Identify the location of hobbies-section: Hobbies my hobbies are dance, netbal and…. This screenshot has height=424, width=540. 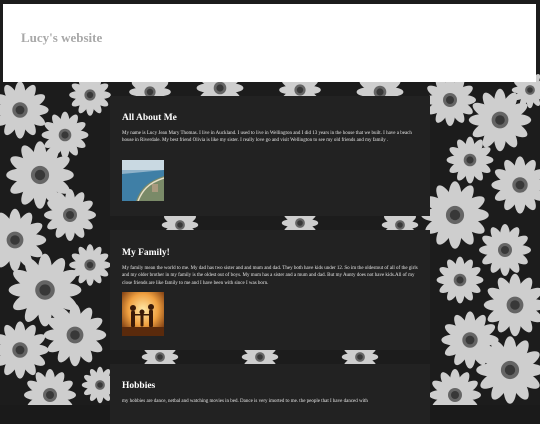
(270, 394).